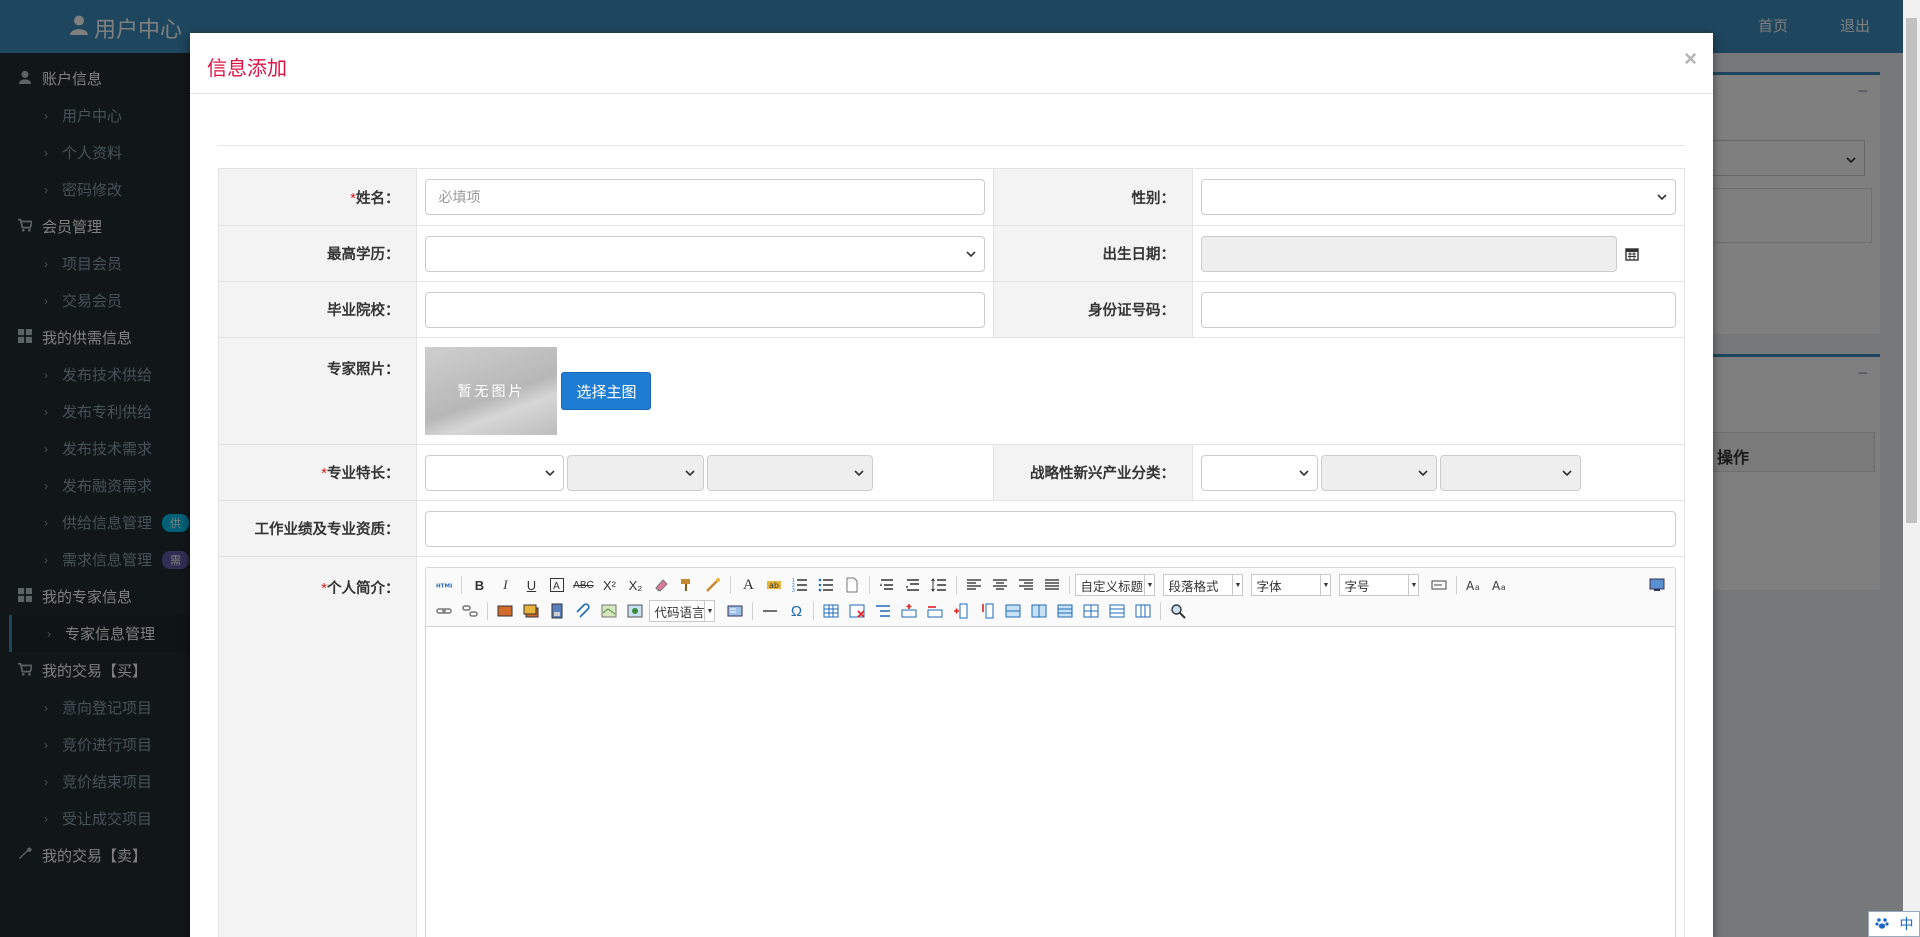 The width and height of the screenshot is (1920, 937). Describe the element at coordinates (735, 611) in the screenshot. I see `template-icon` at that location.